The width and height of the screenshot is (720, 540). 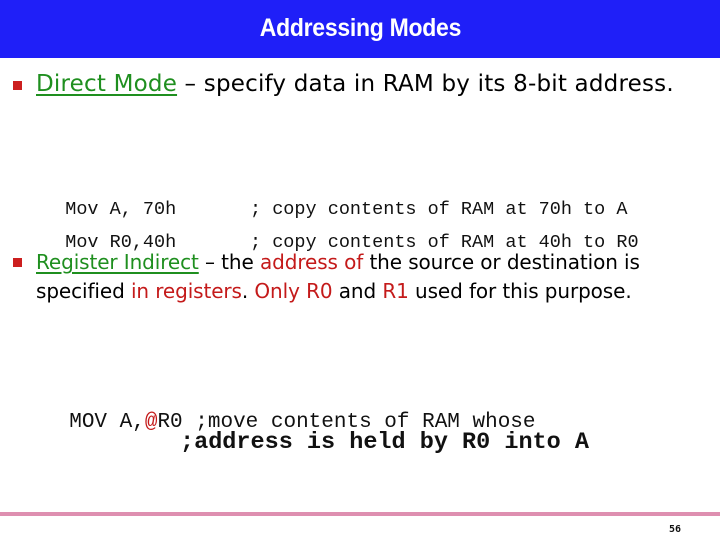 I want to click on page-number: 56, so click(x=675, y=529).